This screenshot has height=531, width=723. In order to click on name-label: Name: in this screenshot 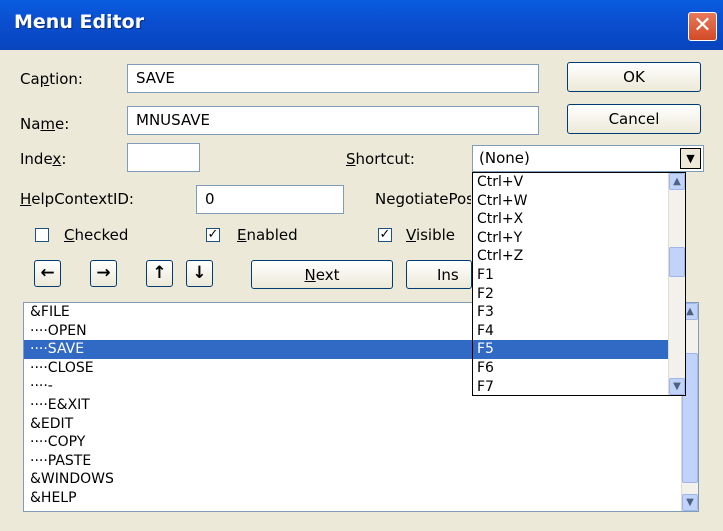, I will do `click(45, 124)`.